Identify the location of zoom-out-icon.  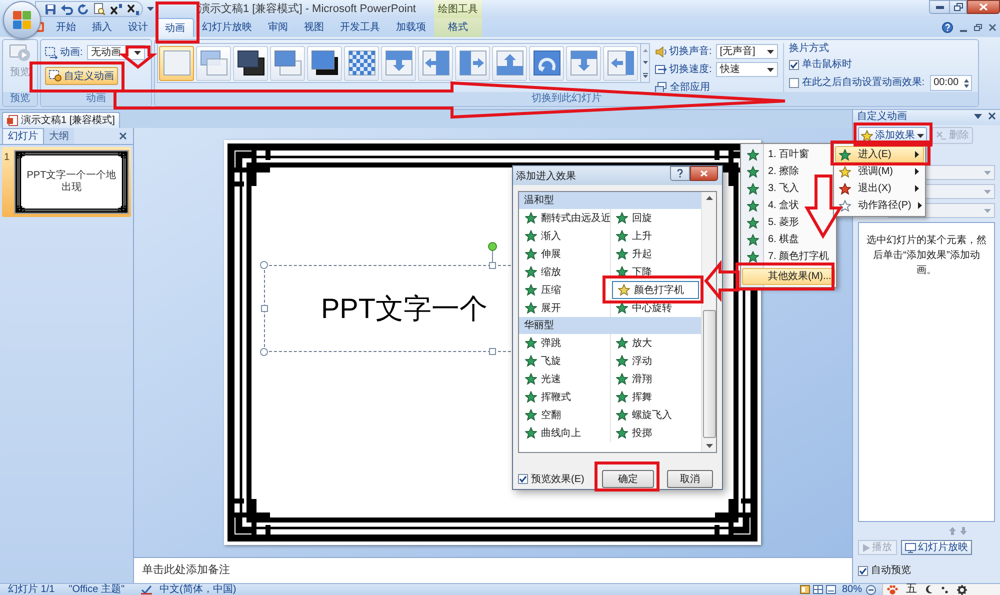
(871, 589).